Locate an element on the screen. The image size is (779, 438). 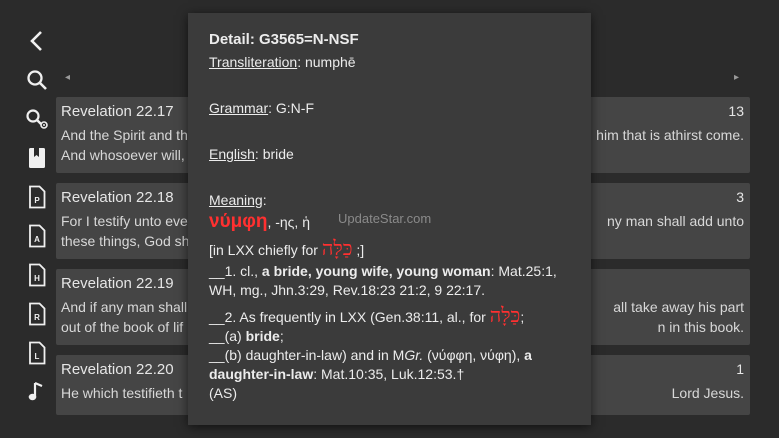
verse-reference: Revelation 22.18 is located at coordinates (117, 197).